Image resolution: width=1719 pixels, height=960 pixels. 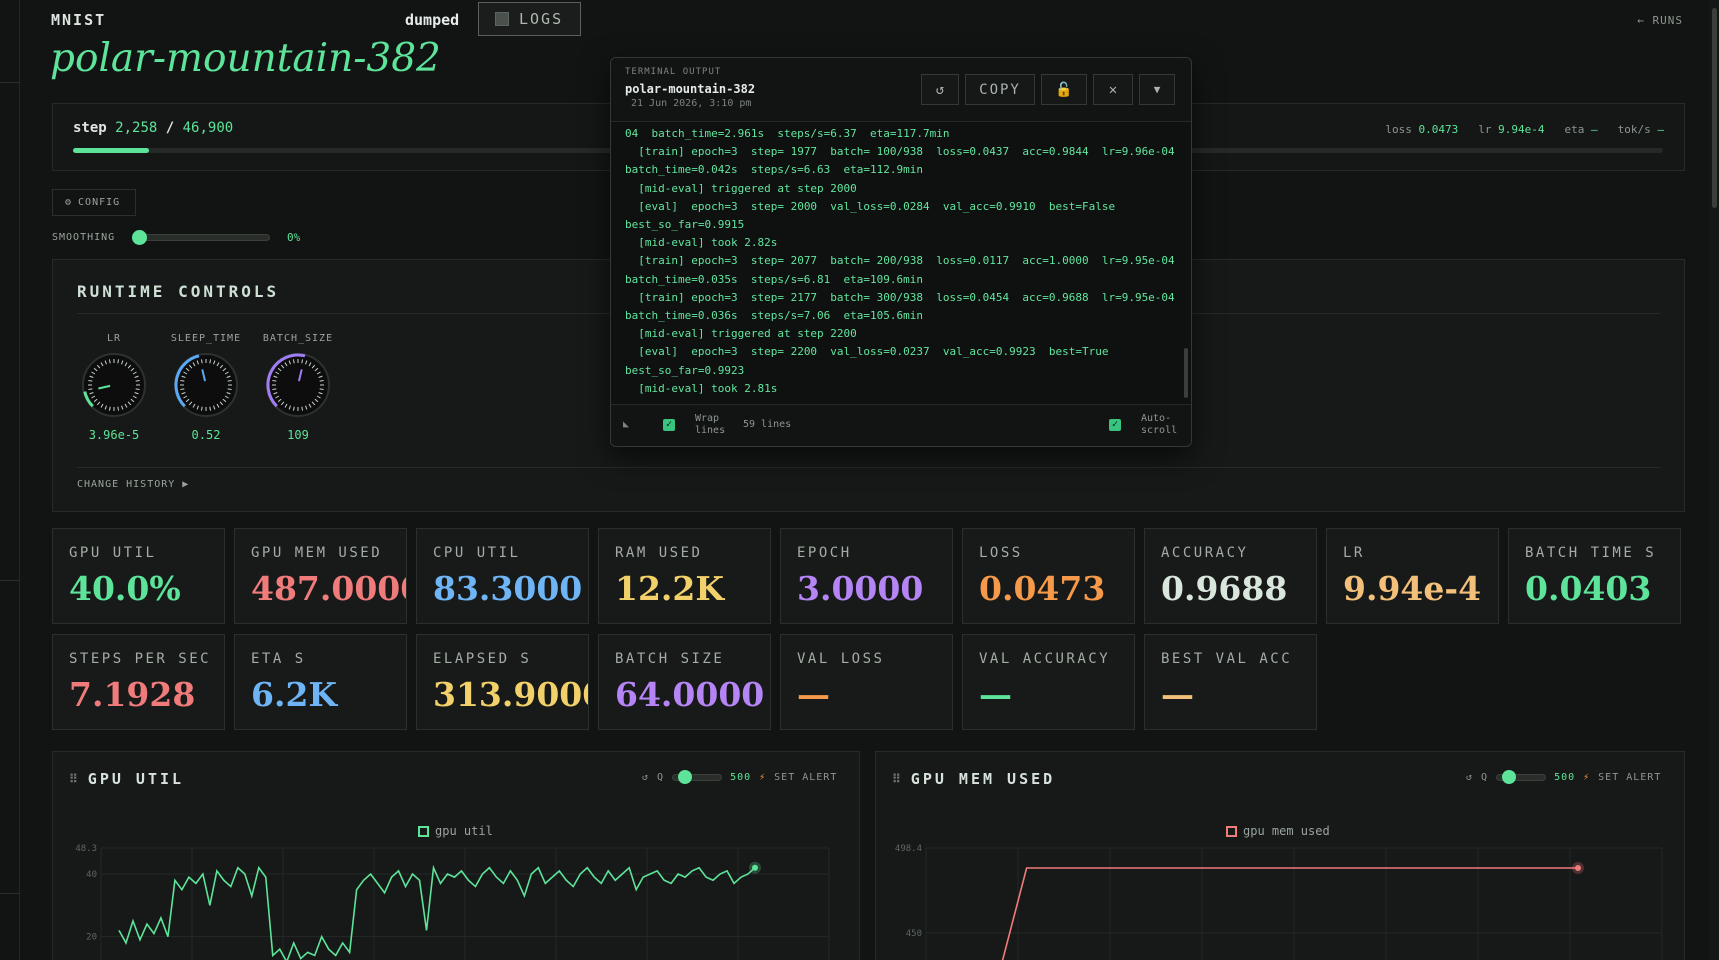 I want to click on series-line, so click(x=1289, y=913).